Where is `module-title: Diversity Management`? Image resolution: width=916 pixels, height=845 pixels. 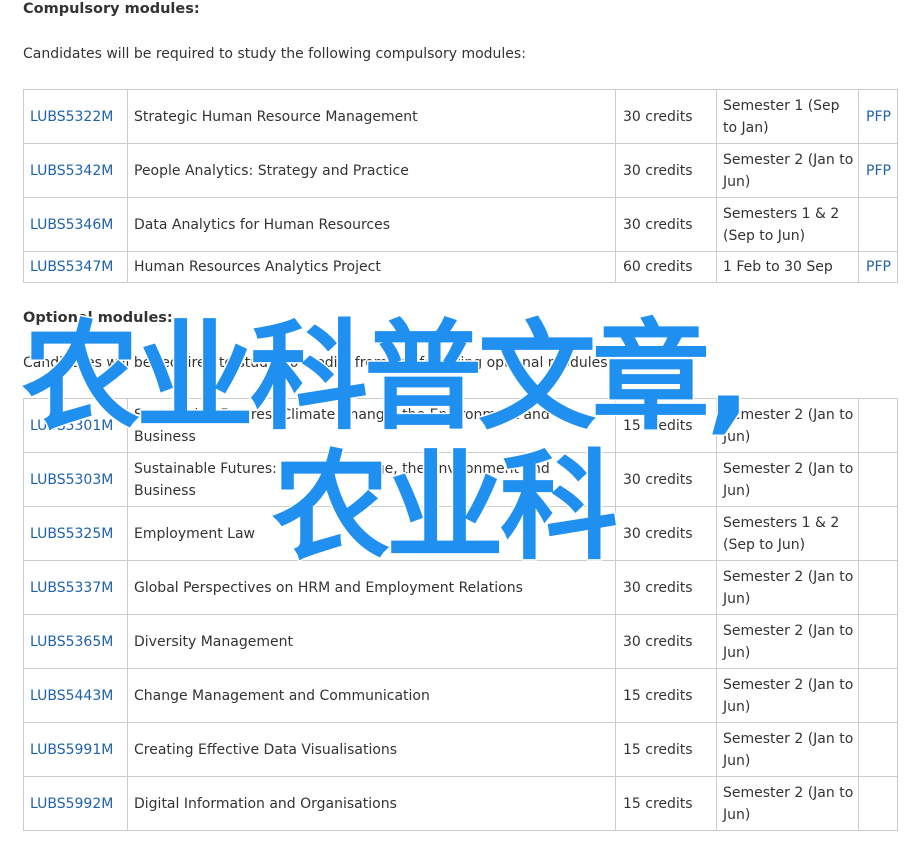
module-title: Diversity Management is located at coordinates (371, 641).